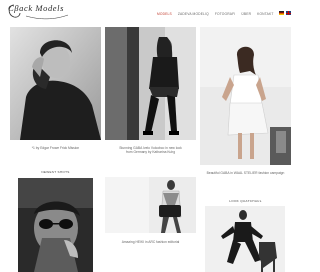 The image size is (320, 272). Describe the element at coordinates (55, 172) in the screenshot. I see `section-title-newest: Newest shots` at that location.